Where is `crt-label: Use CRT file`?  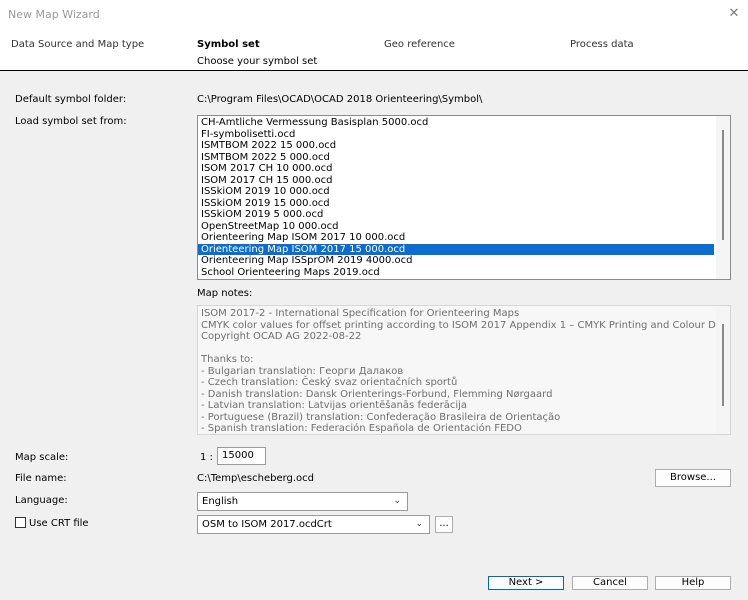 crt-label: Use CRT file is located at coordinates (59, 523).